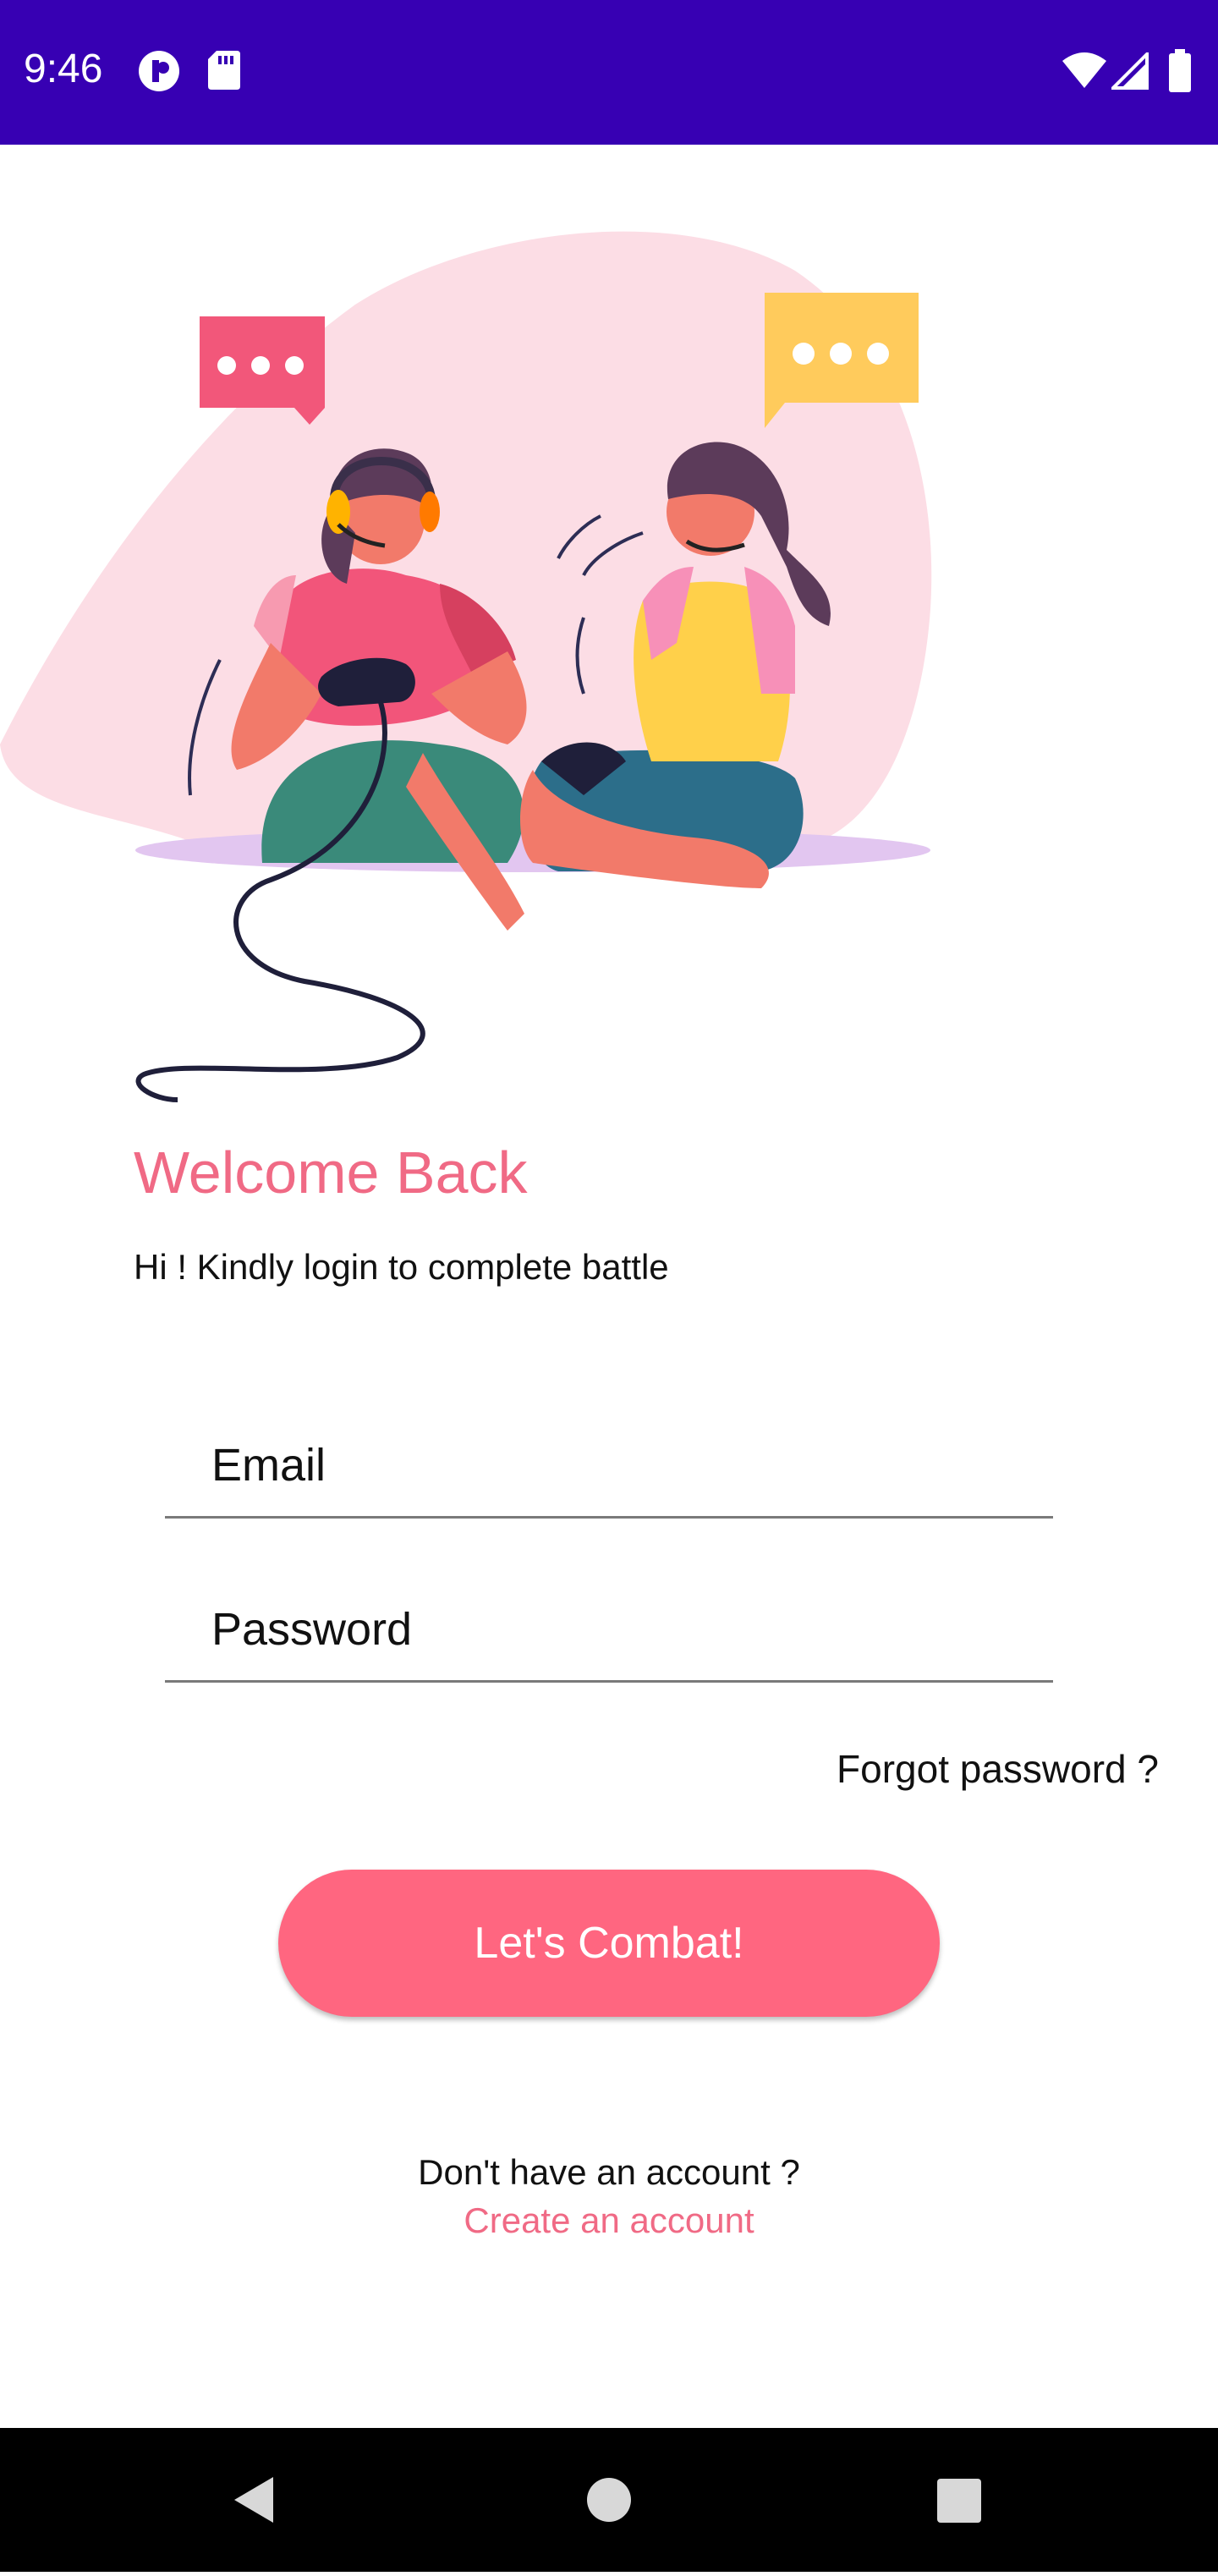 This screenshot has width=1218, height=2576. What do you see at coordinates (224, 71) in the screenshot?
I see `sd-card-icon` at bounding box center [224, 71].